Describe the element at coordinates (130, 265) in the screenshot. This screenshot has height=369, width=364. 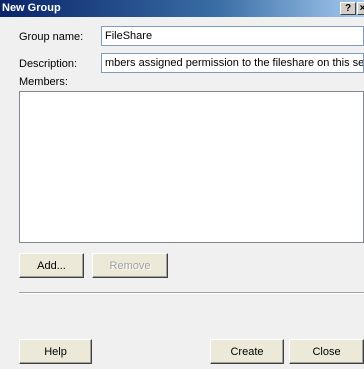
I see `remove-button: Remove` at that location.